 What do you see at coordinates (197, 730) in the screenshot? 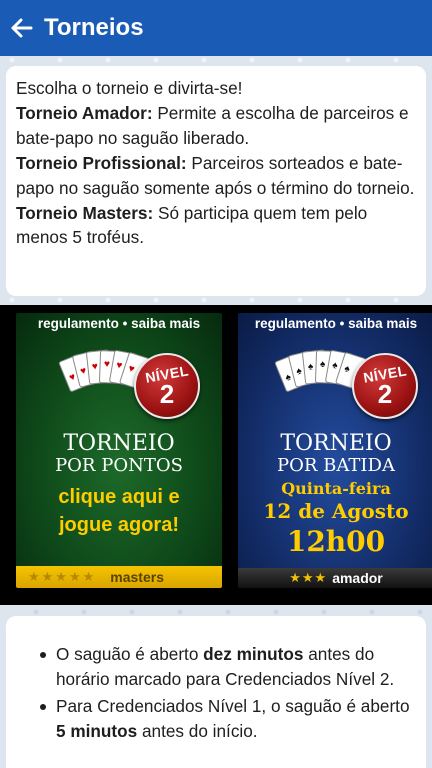
I see `info-text: antes do início.` at bounding box center [197, 730].